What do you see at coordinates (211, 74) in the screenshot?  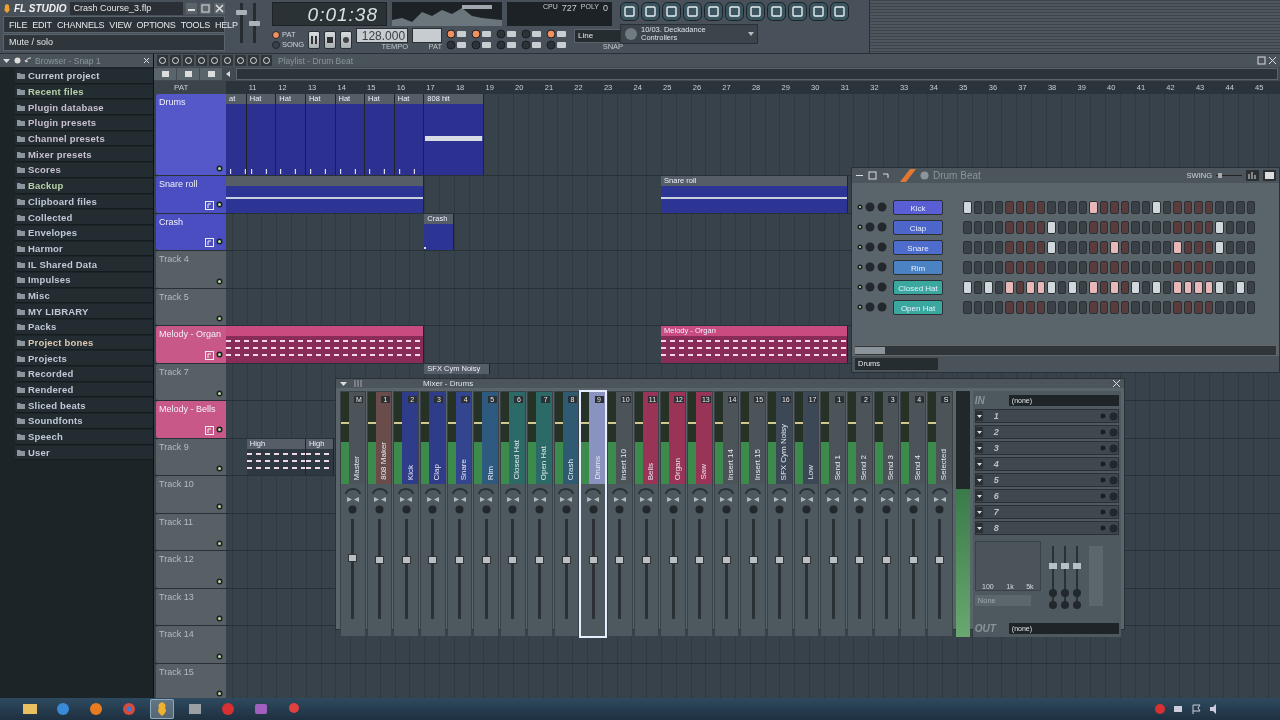 I see `note-tab` at bounding box center [211, 74].